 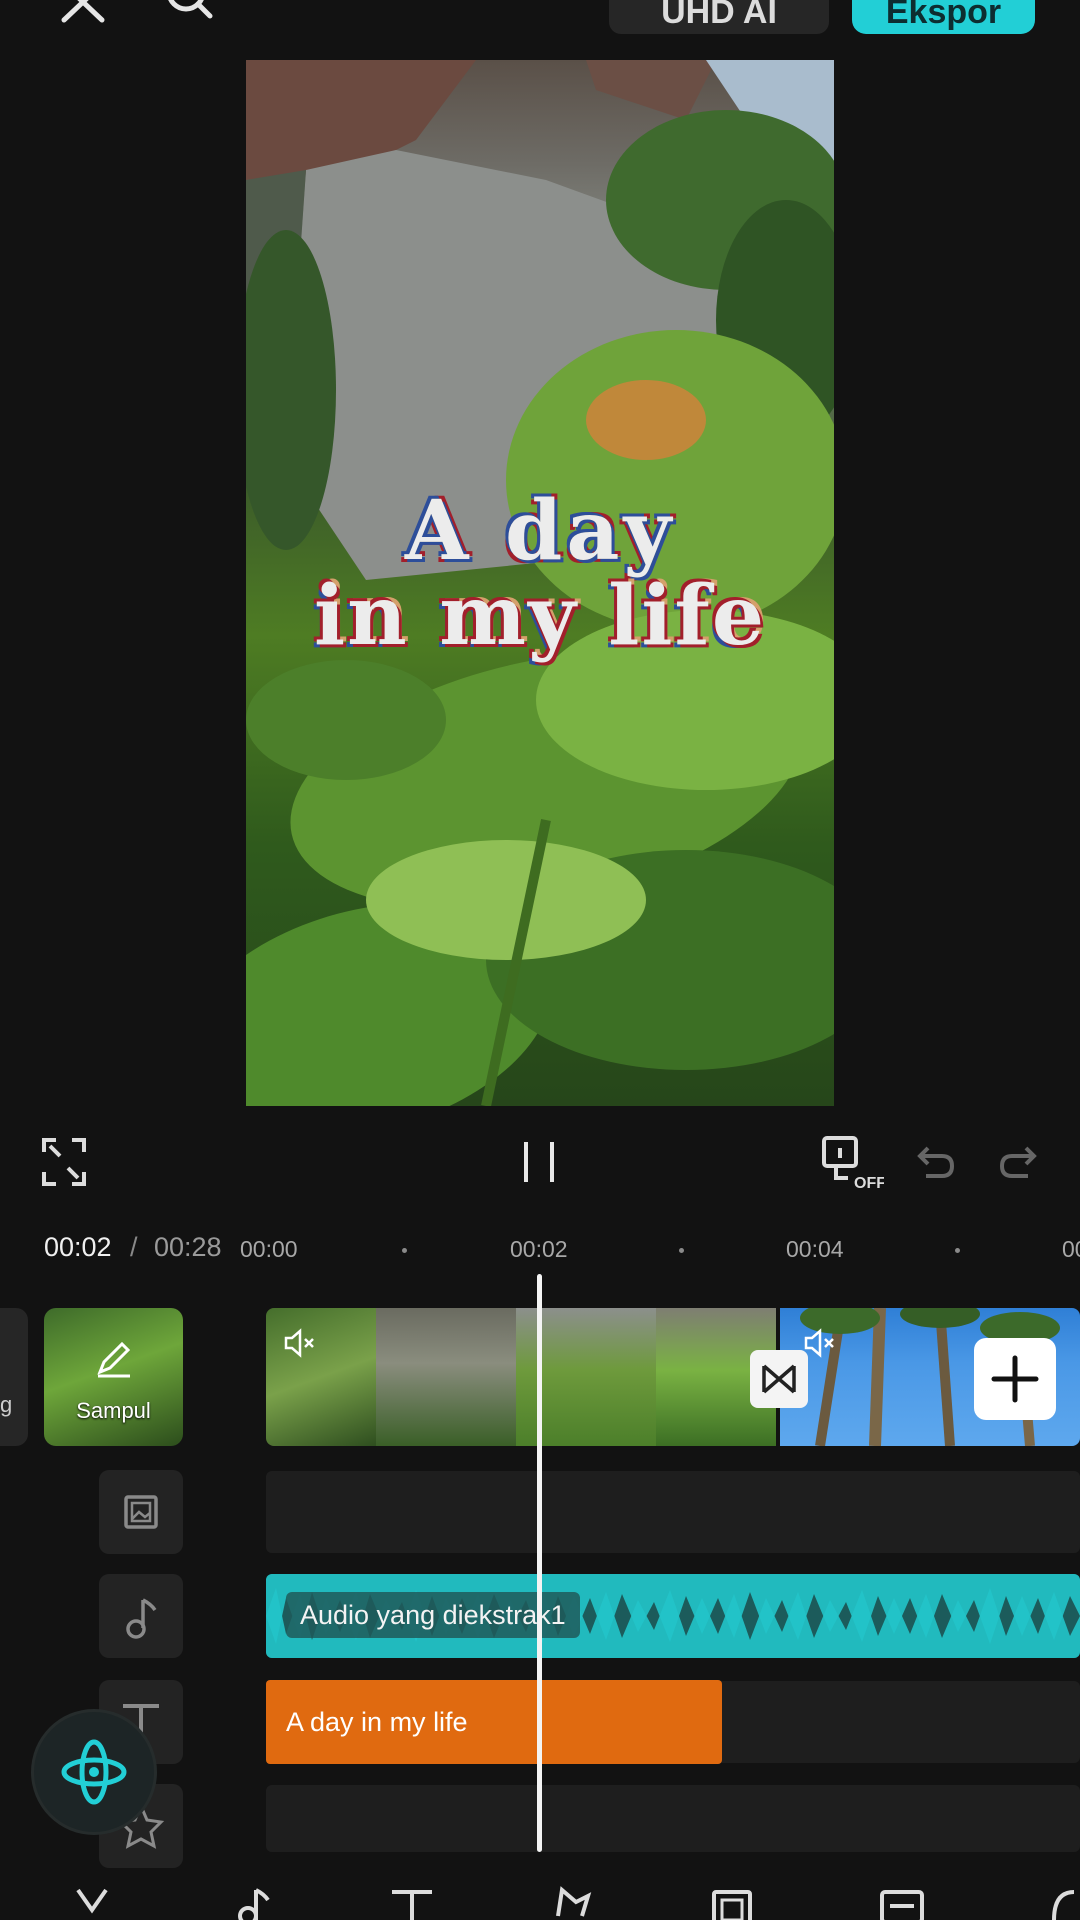 I want to click on overlay-track, so click(x=673, y=1512).